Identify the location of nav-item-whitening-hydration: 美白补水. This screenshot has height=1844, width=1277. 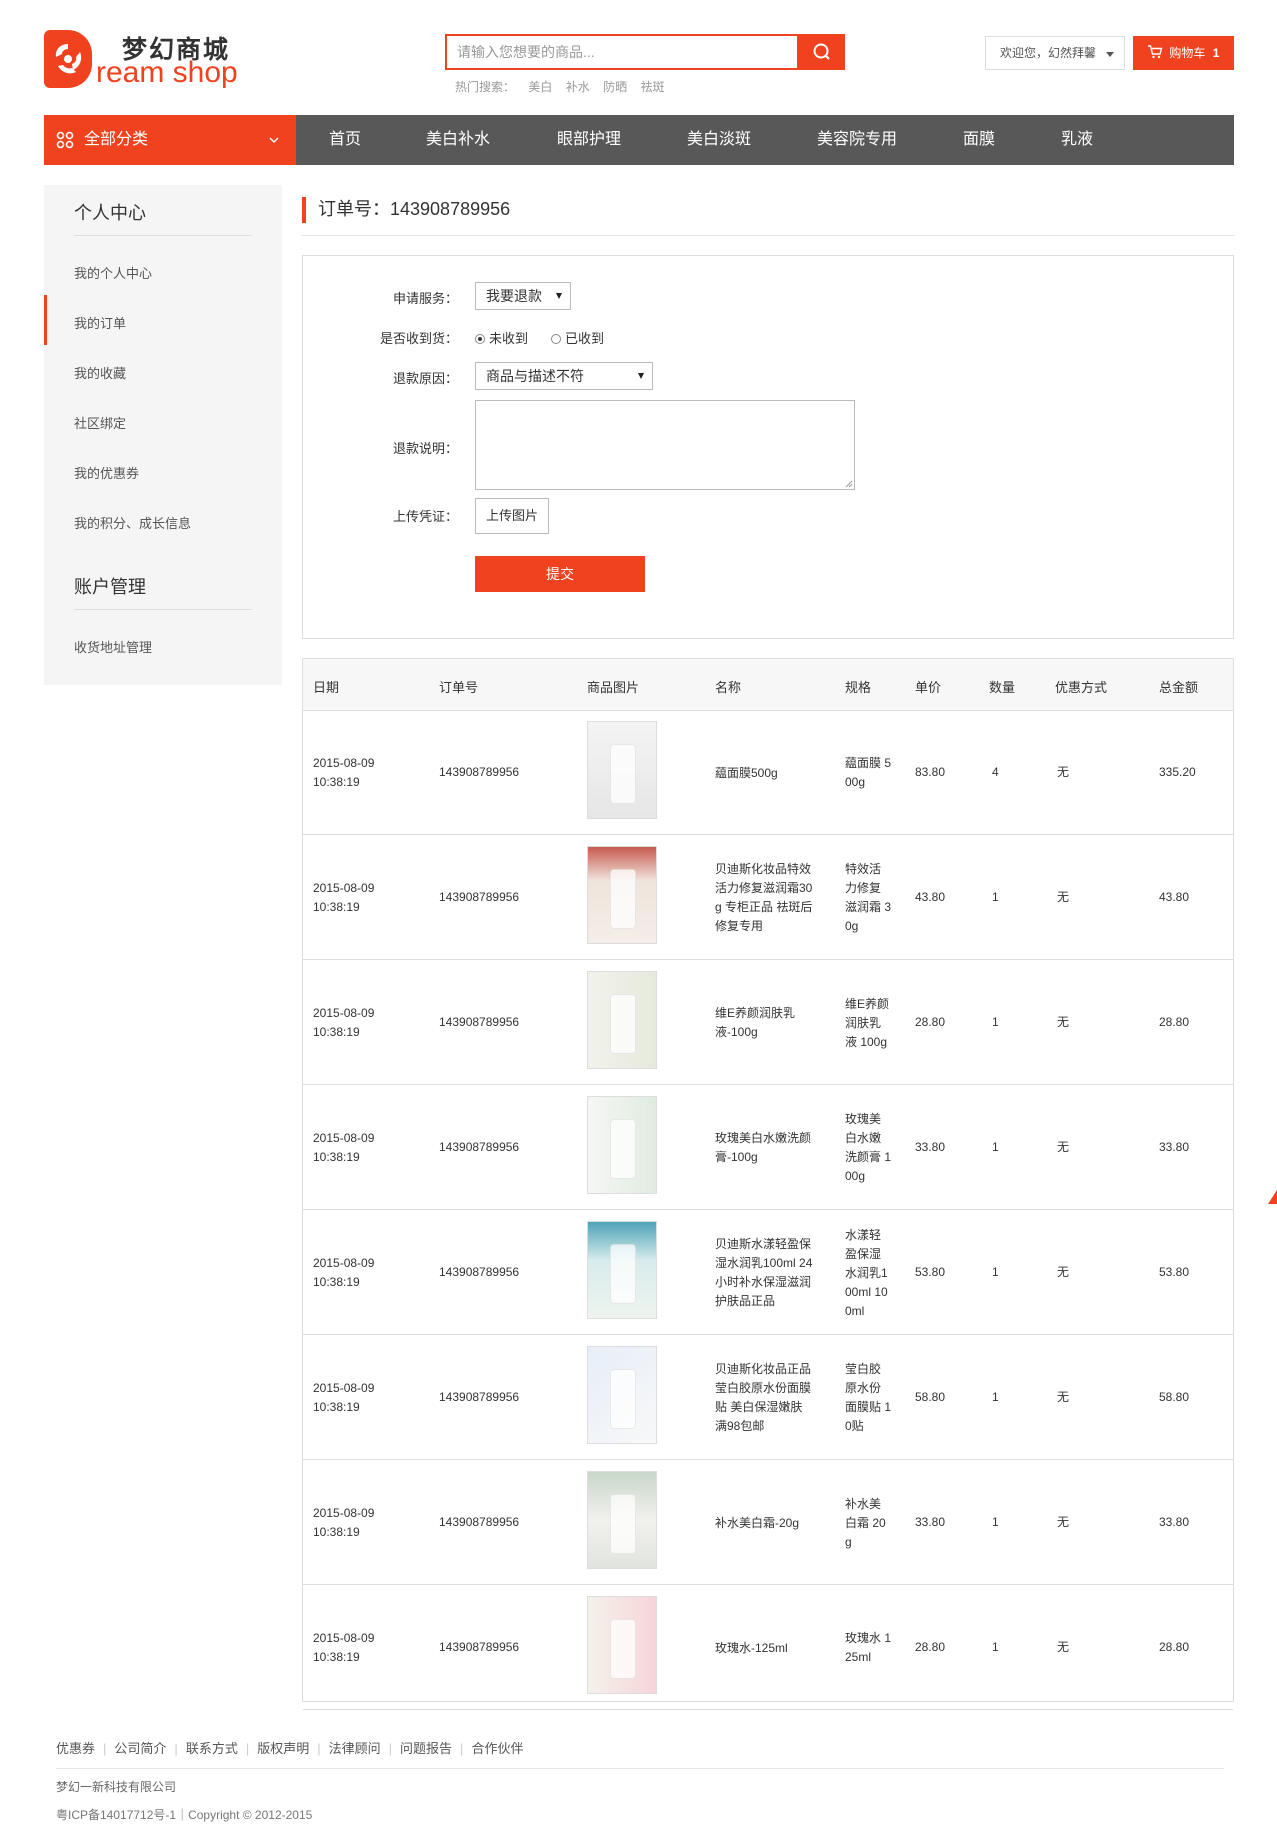
(458, 140).